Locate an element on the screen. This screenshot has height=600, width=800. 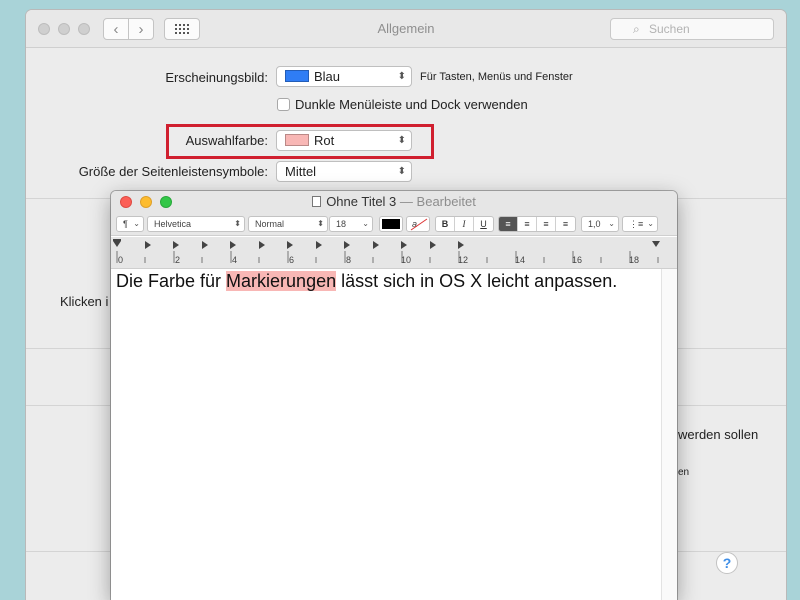
partial-label-right-2: en is located at coordinates (684, 472).